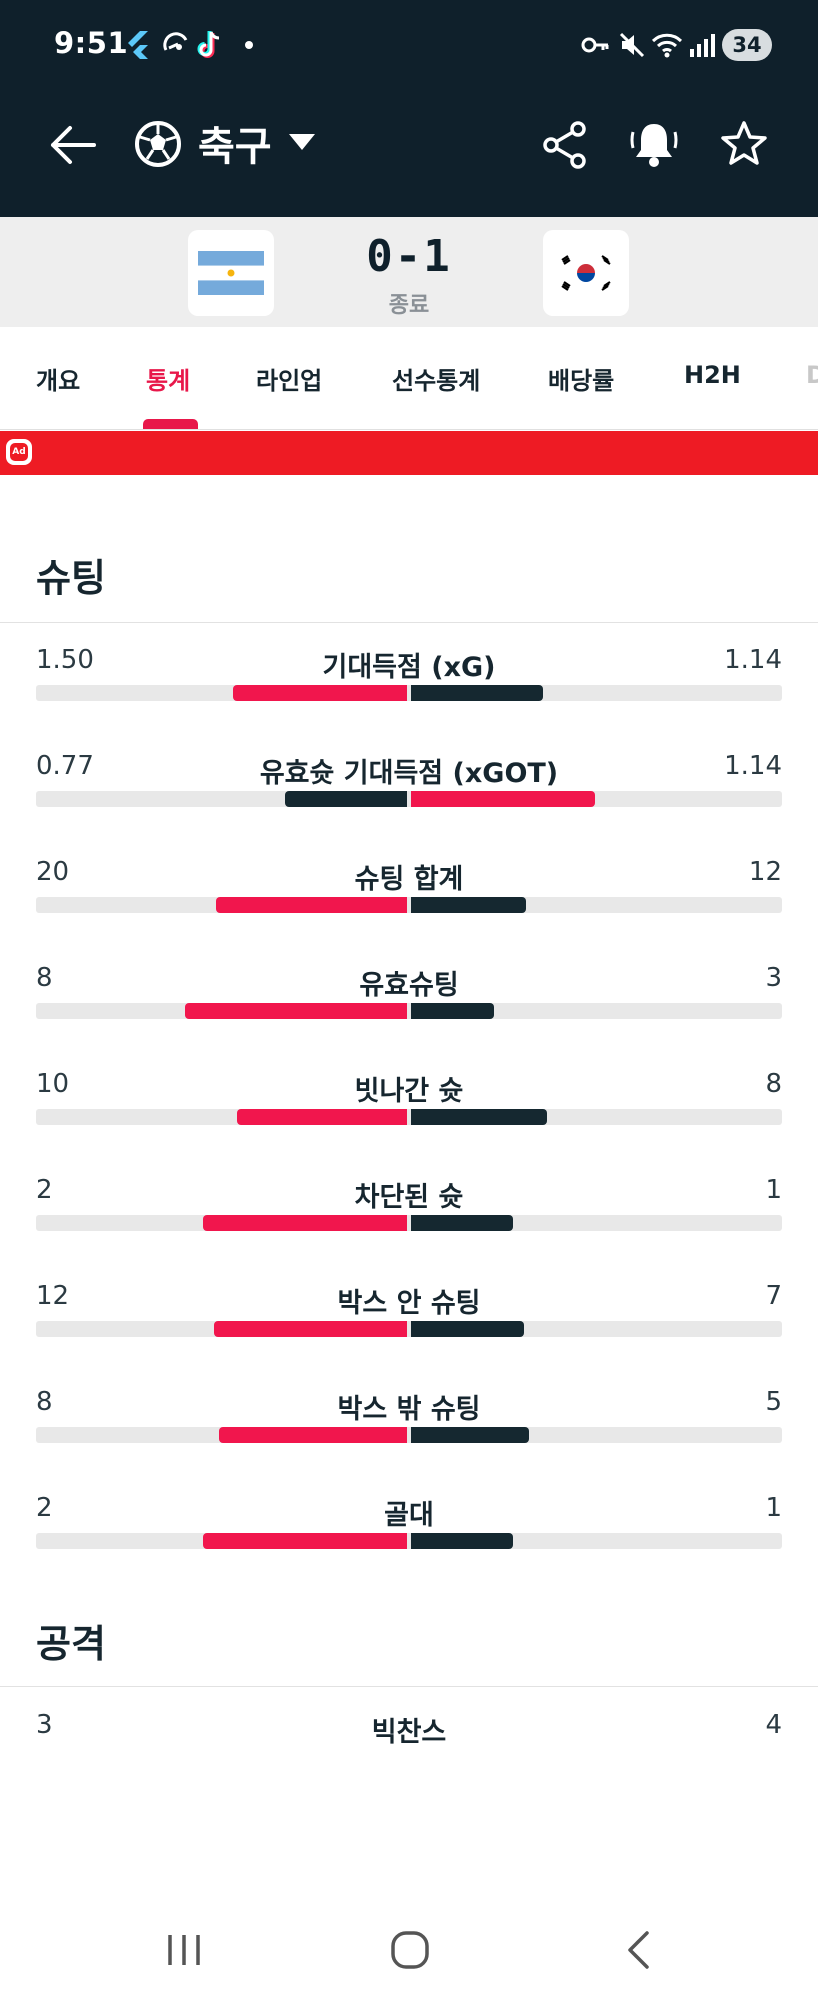 Image resolution: width=818 pixels, height=2000 pixels. I want to click on stat-label: 유효슈팅, so click(409, 985).